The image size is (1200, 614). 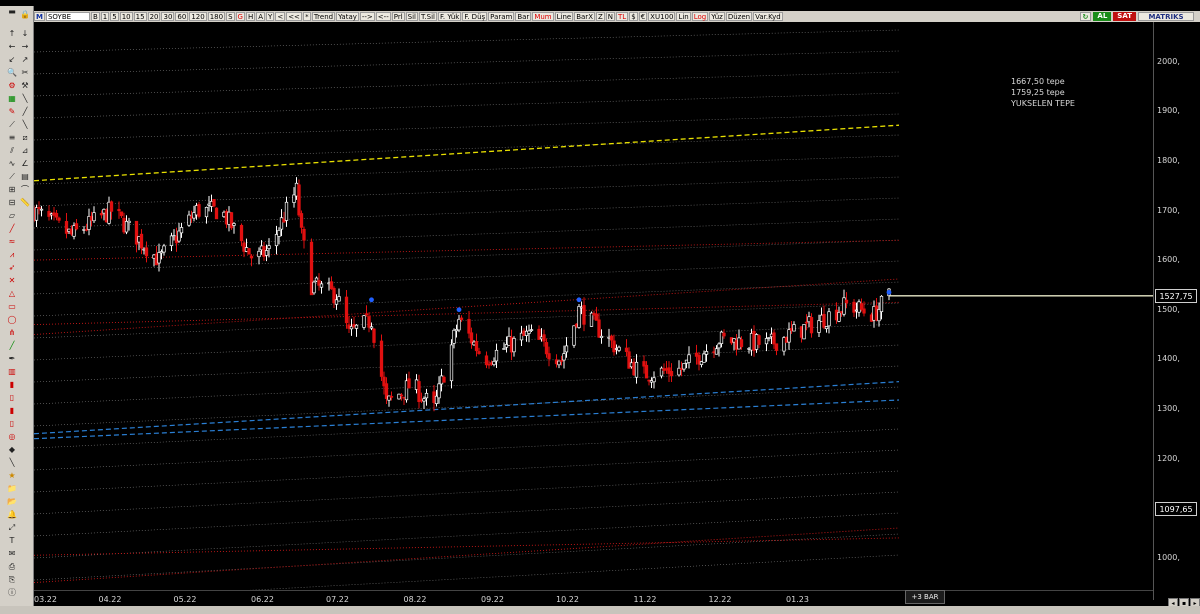 I want to click on tmp-button: TMP, so click(x=234, y=4).